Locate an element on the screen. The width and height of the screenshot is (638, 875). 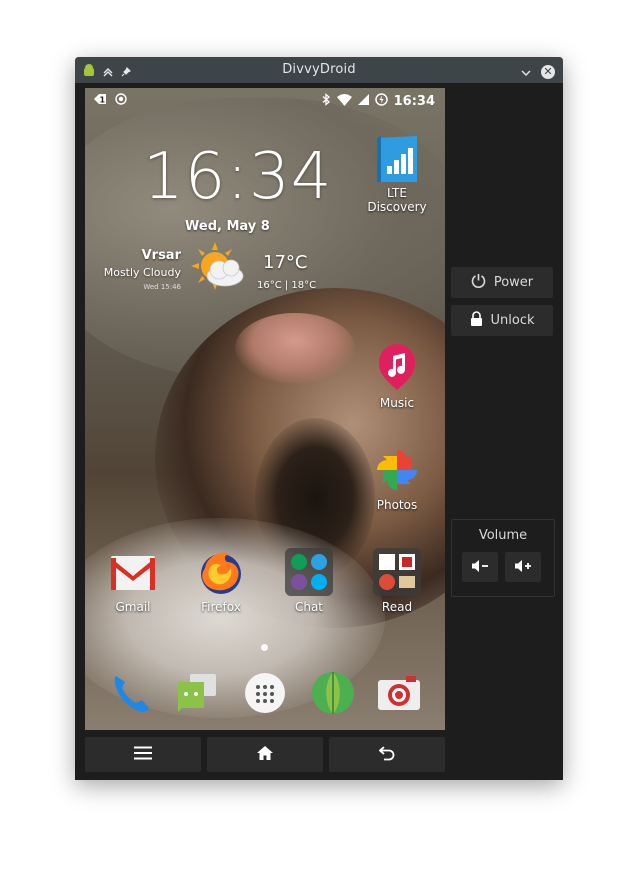
svg-text: 1 is located at coordinates (103, 100).